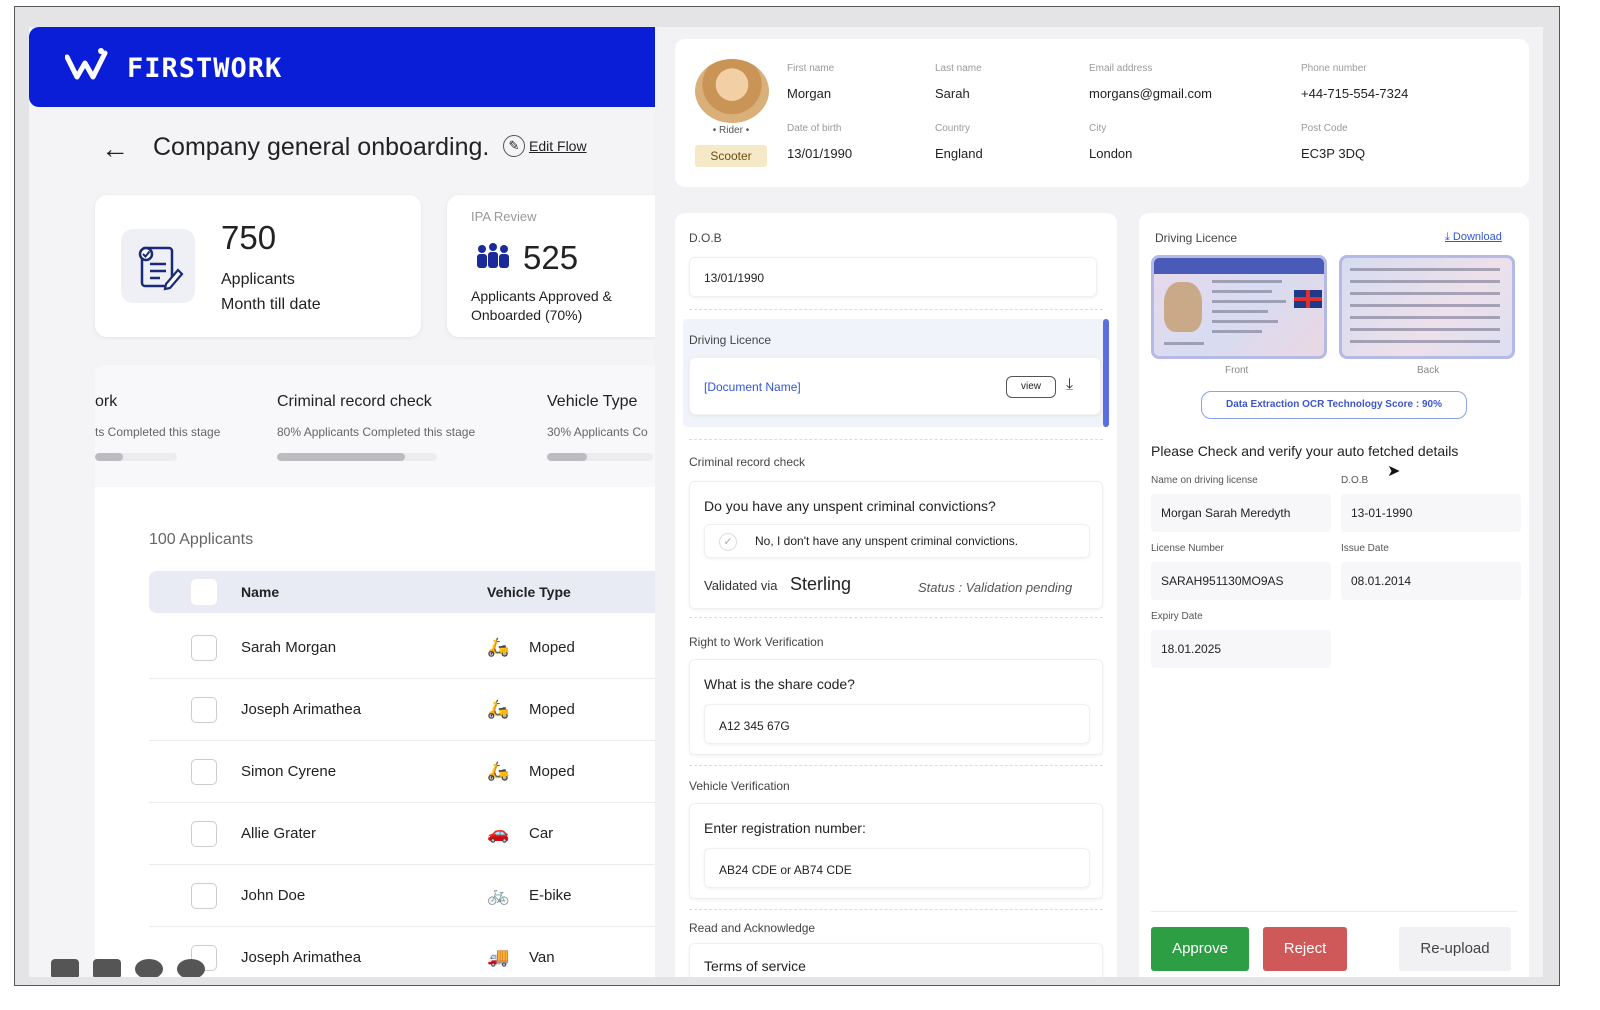 The image size is (1600, 1010). I want to click on licence-front-image, so click(1239, 307).